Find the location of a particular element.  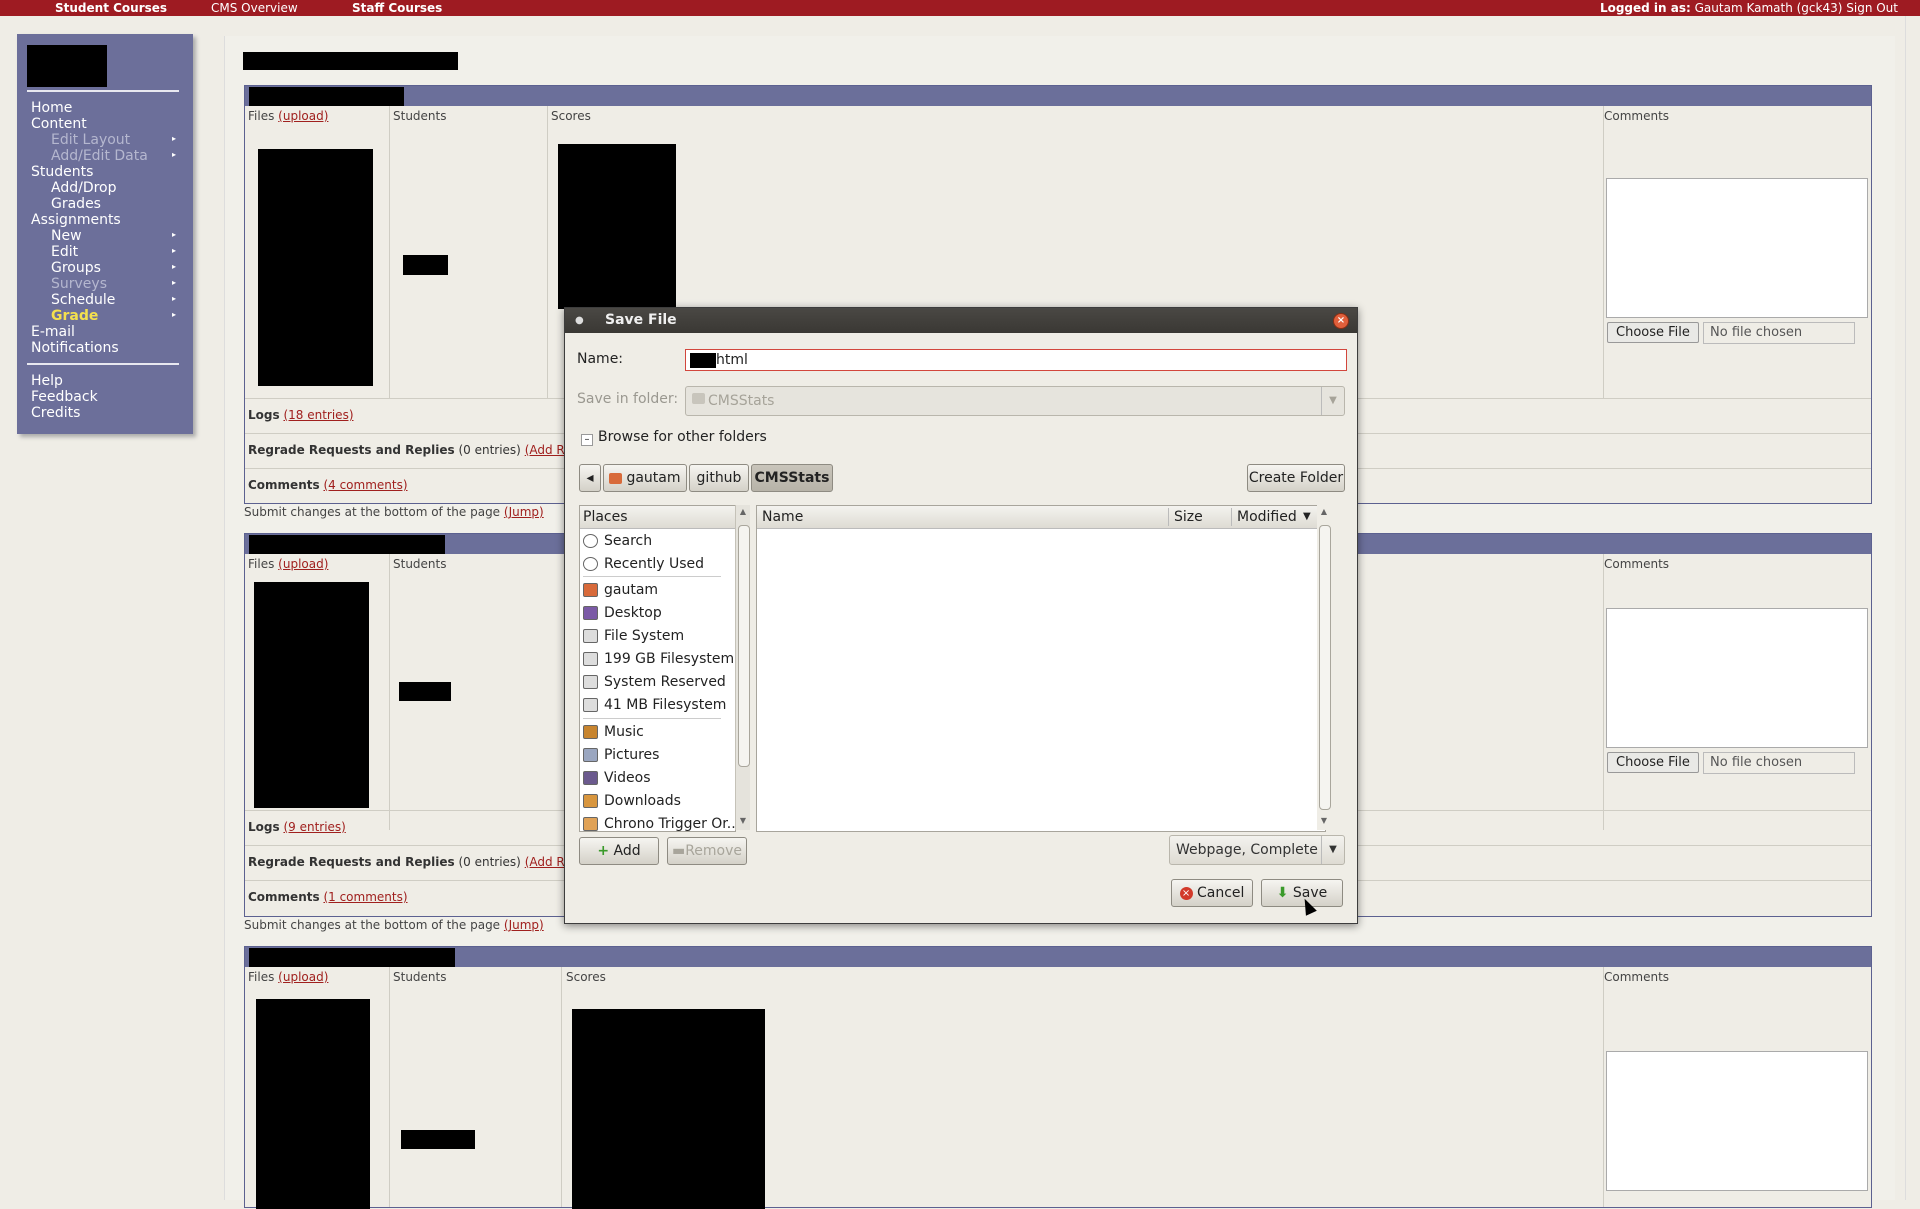

file-list: Name Size Modified ▼ is located at coordinates (1041, 668).